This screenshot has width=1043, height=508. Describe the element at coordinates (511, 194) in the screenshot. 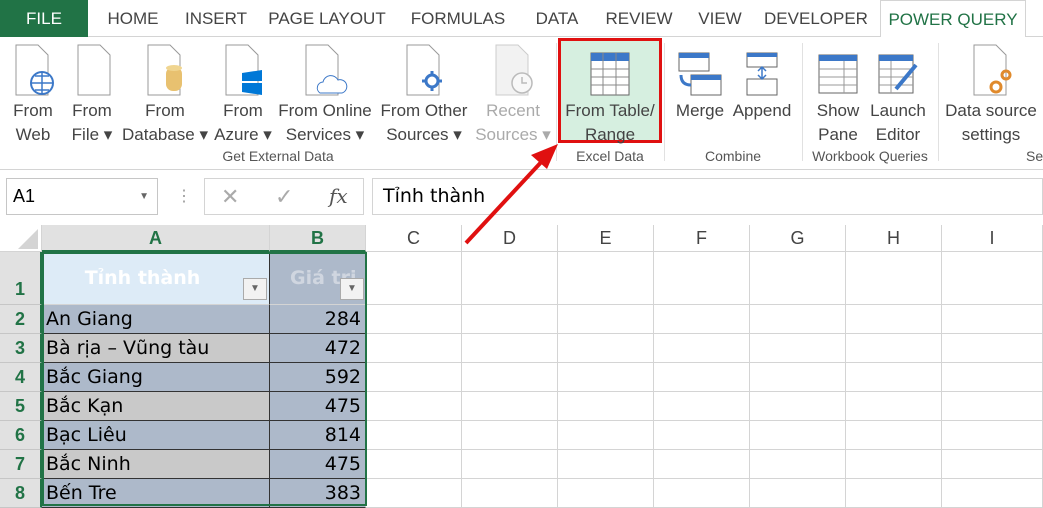

I see `red-arrow-annotation` at that location.